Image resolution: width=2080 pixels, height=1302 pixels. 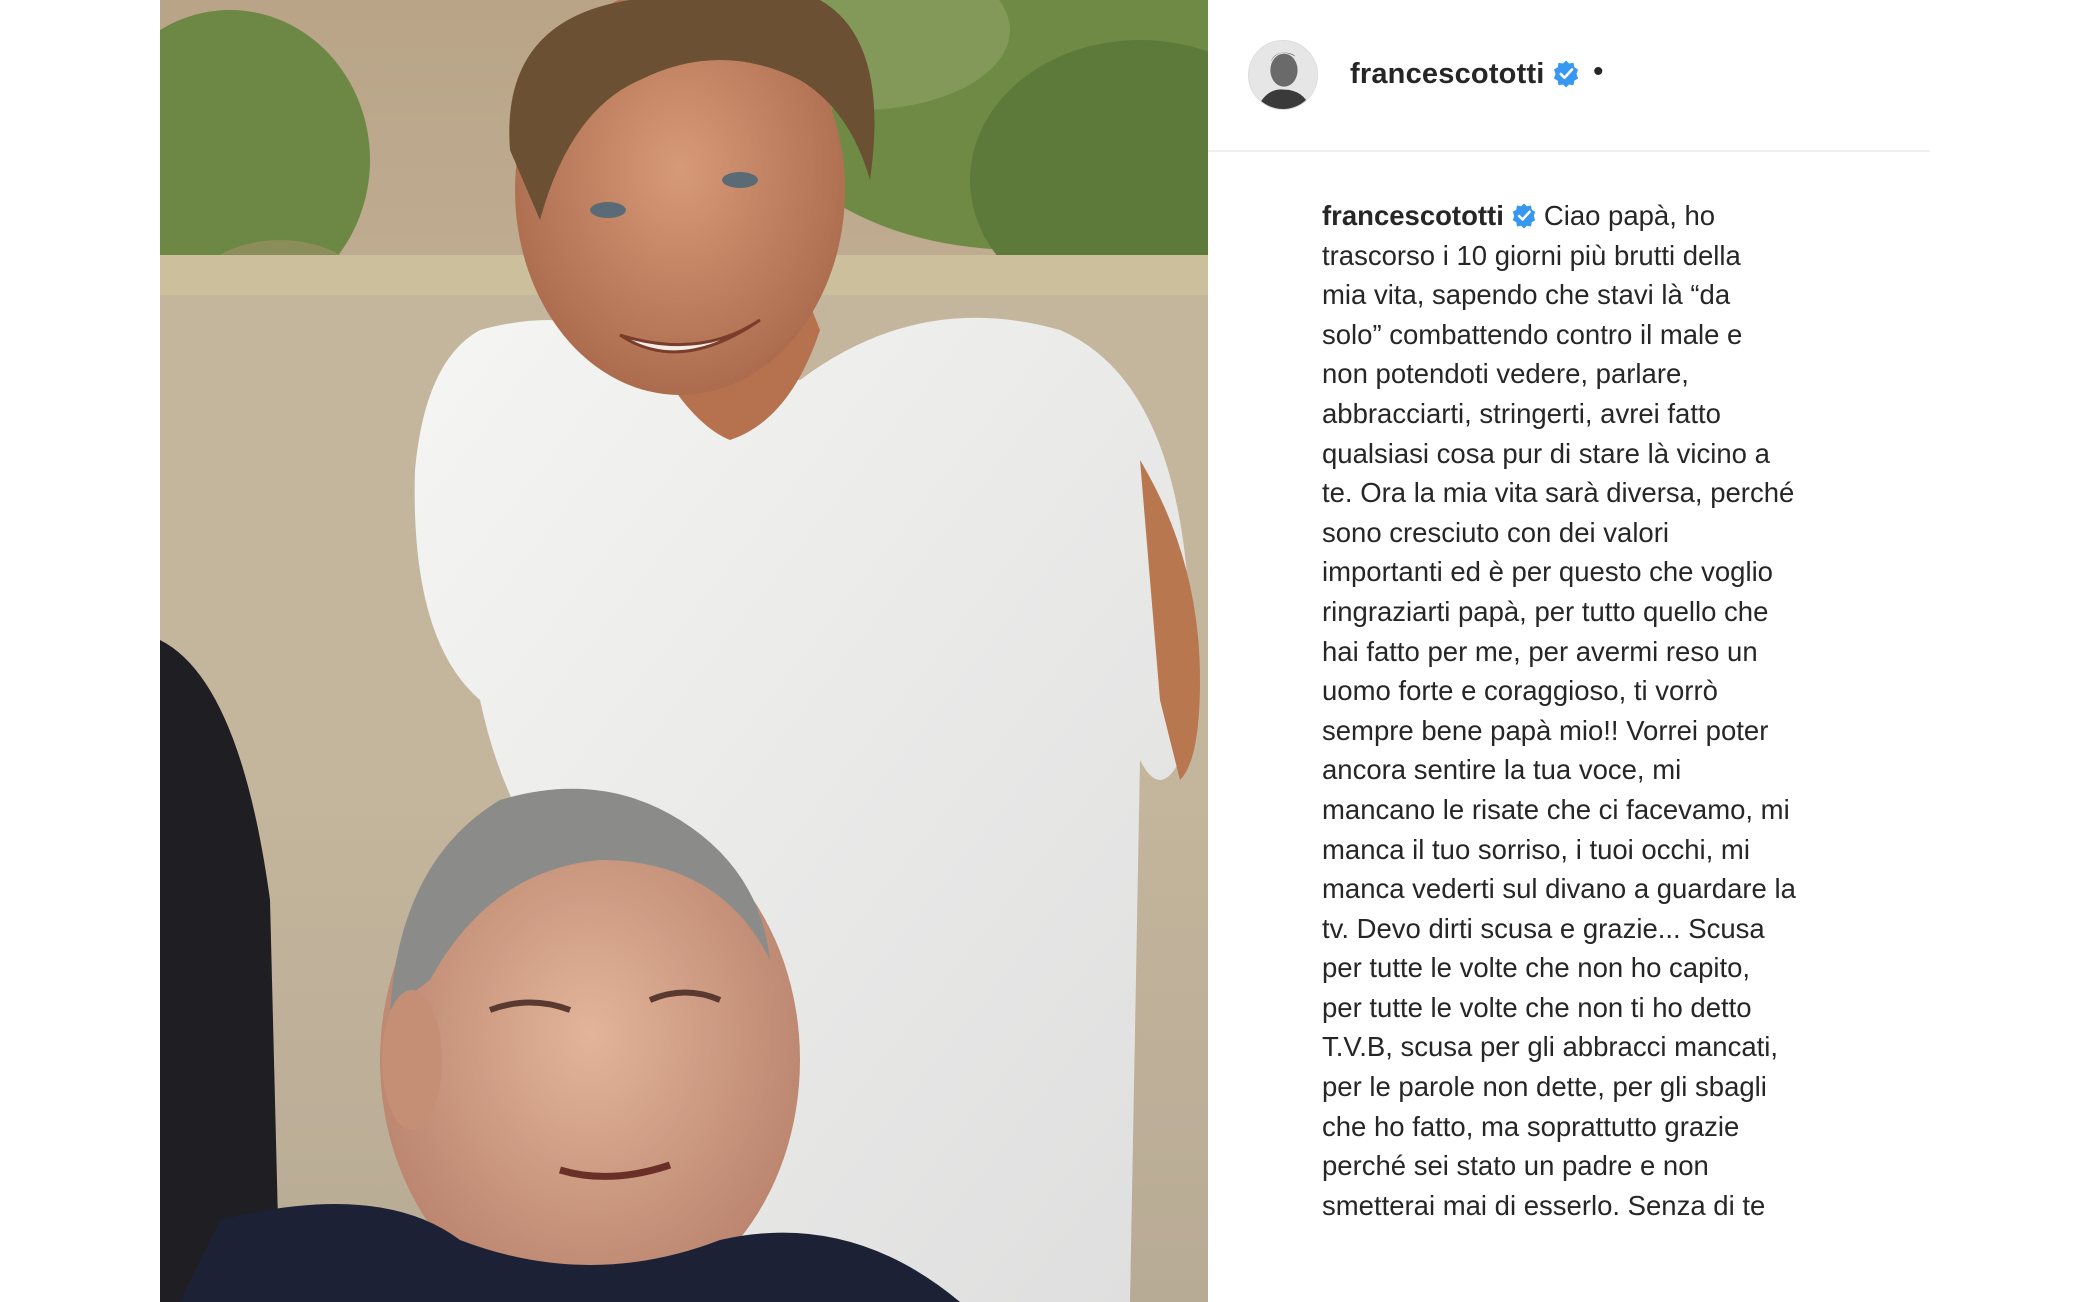 What do you see at coordinates (1536, 968) in the screenshot?
I see `caption-line: per tutte le volte che non ho capito,` at bounding box center [1536, 968].